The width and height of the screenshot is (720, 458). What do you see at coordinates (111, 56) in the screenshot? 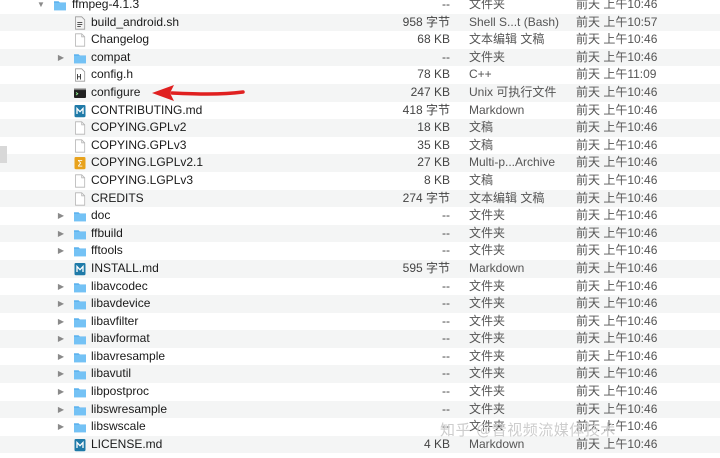
I see `file-name: compat` at bounding box center [111, 56].